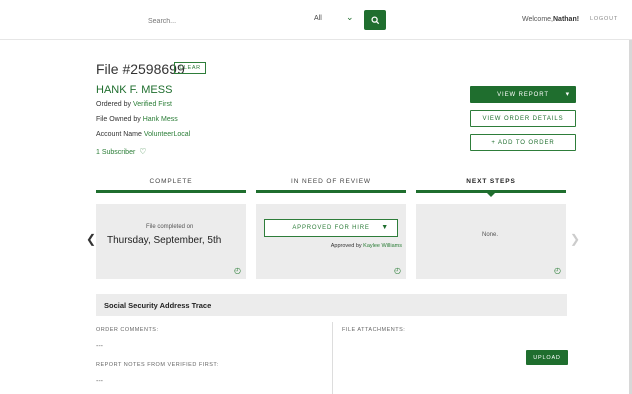 The height and width of the screenshot is (394, 632). What do you see at coordinates (91, 239) in the screenshot?
I see `chevron-left-icon: ❮` at bounding box center [91, 239].